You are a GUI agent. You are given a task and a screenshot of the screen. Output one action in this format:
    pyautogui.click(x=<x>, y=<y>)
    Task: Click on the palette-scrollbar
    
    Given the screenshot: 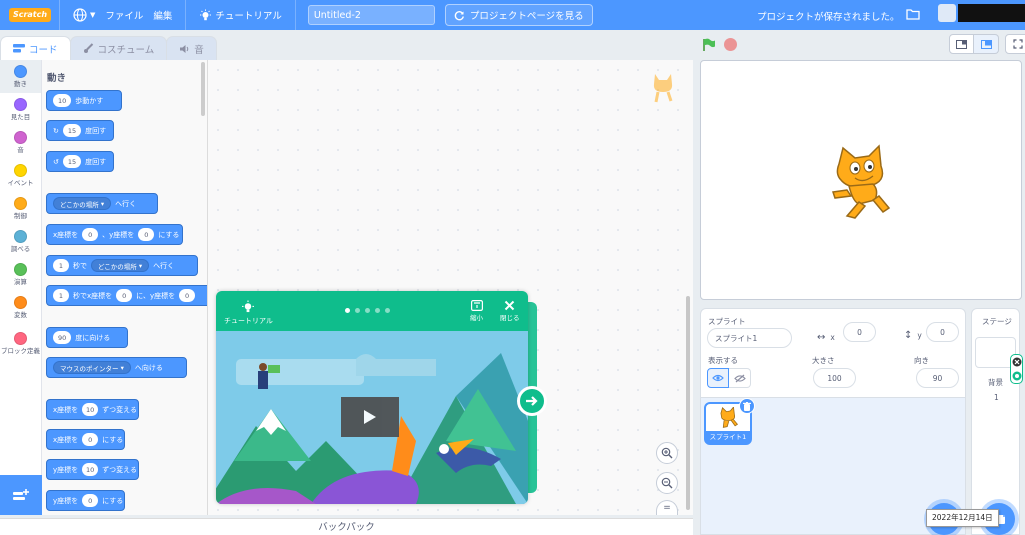 What is the action you would take?
    pyautogui.click(x=203, y=89)
    